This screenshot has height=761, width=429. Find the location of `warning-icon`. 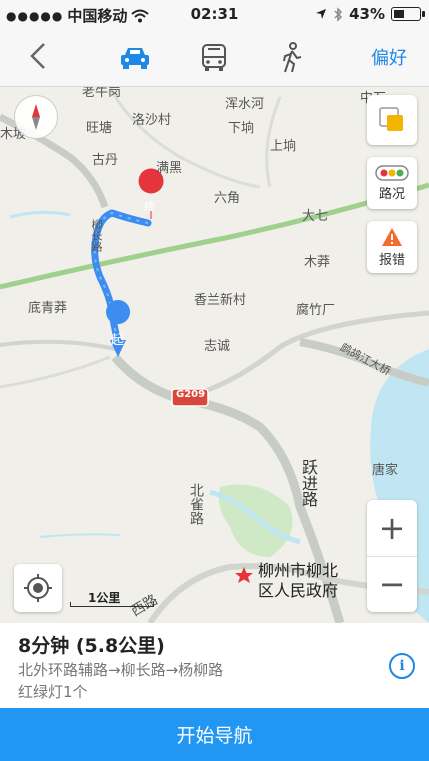

warning-icon is located at coordinates (392, 236).